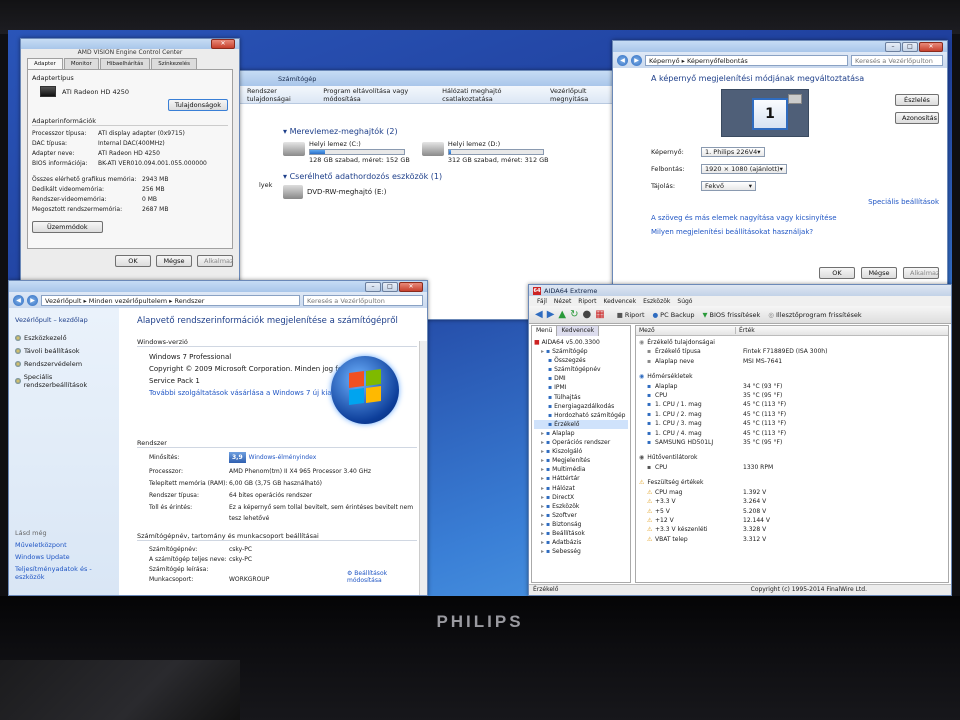 The height and width of the screenshot is (720, 960). I want to click on display-ok-button: OK, so click(837, 273).